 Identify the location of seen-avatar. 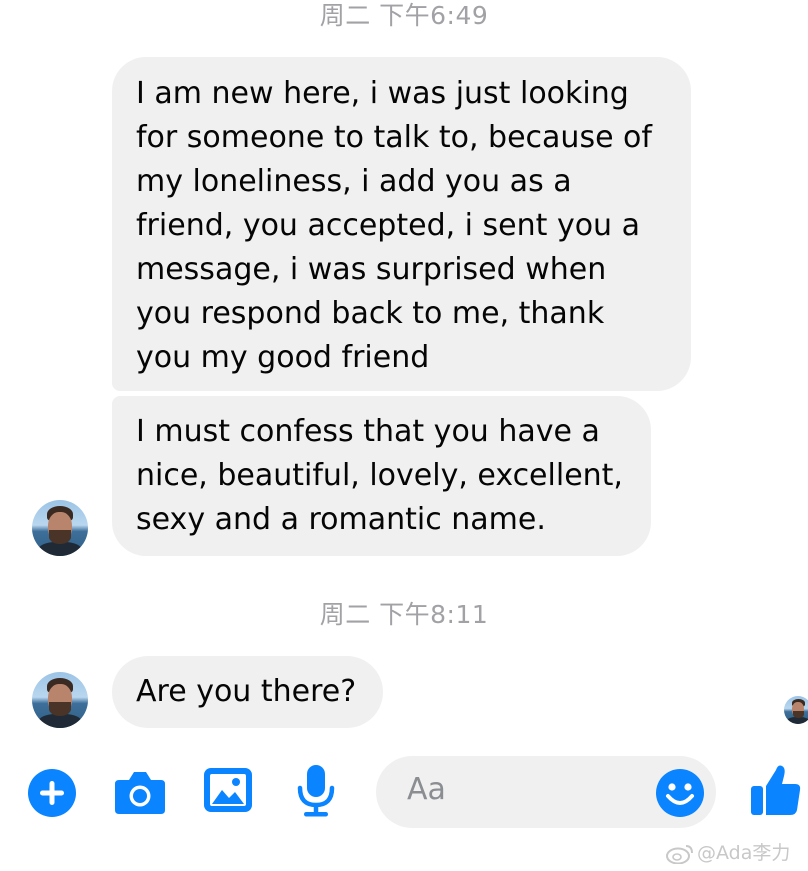
(796, 710).